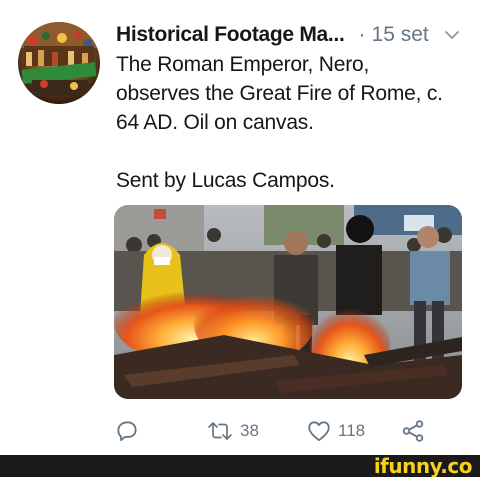 Image resolution: width=480 pixels, height=477 pixels. Describe the element at coordinates (249, 430) in the screenshot. I see `retweet-count: 38` at that location.